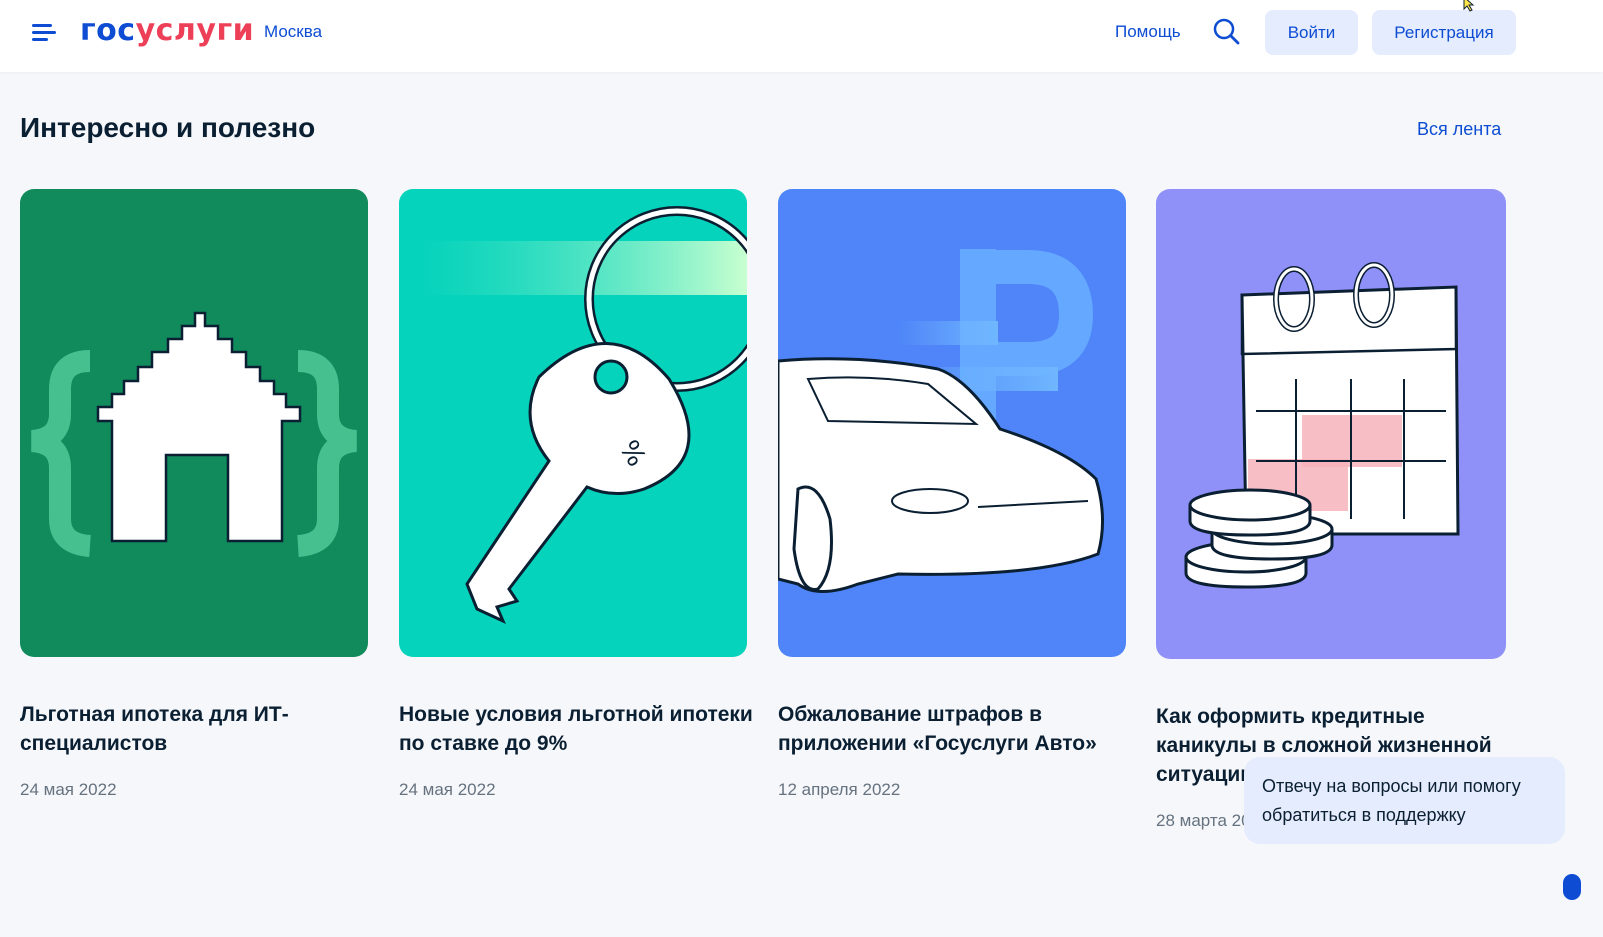 The width and height of the screenshot is (1603, 937). Describe the element at coordinates (68, 789) in the screenshot. I see `card-date-it-mortgage: 24 мая 2022` at that location.